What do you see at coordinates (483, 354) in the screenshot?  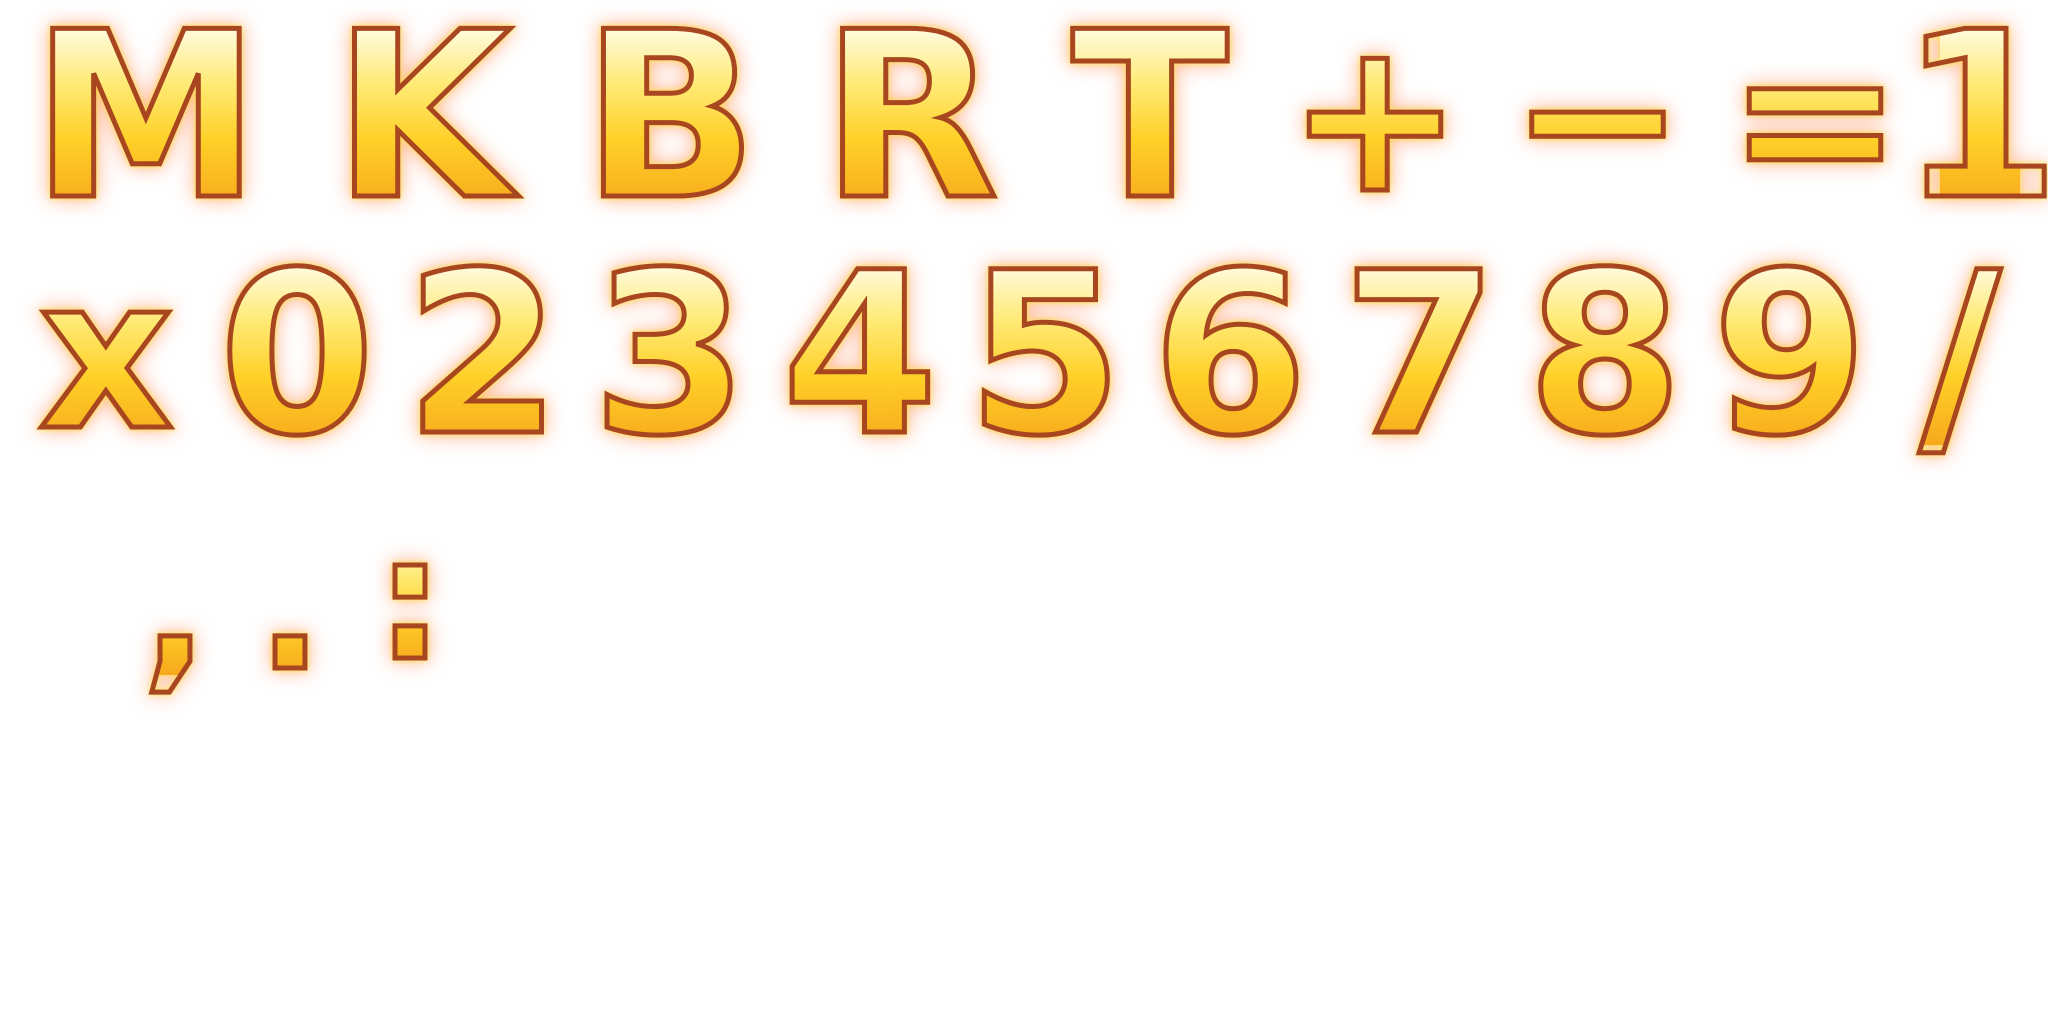 I see `glyph-two: 2` at bounding box center [483, 354].